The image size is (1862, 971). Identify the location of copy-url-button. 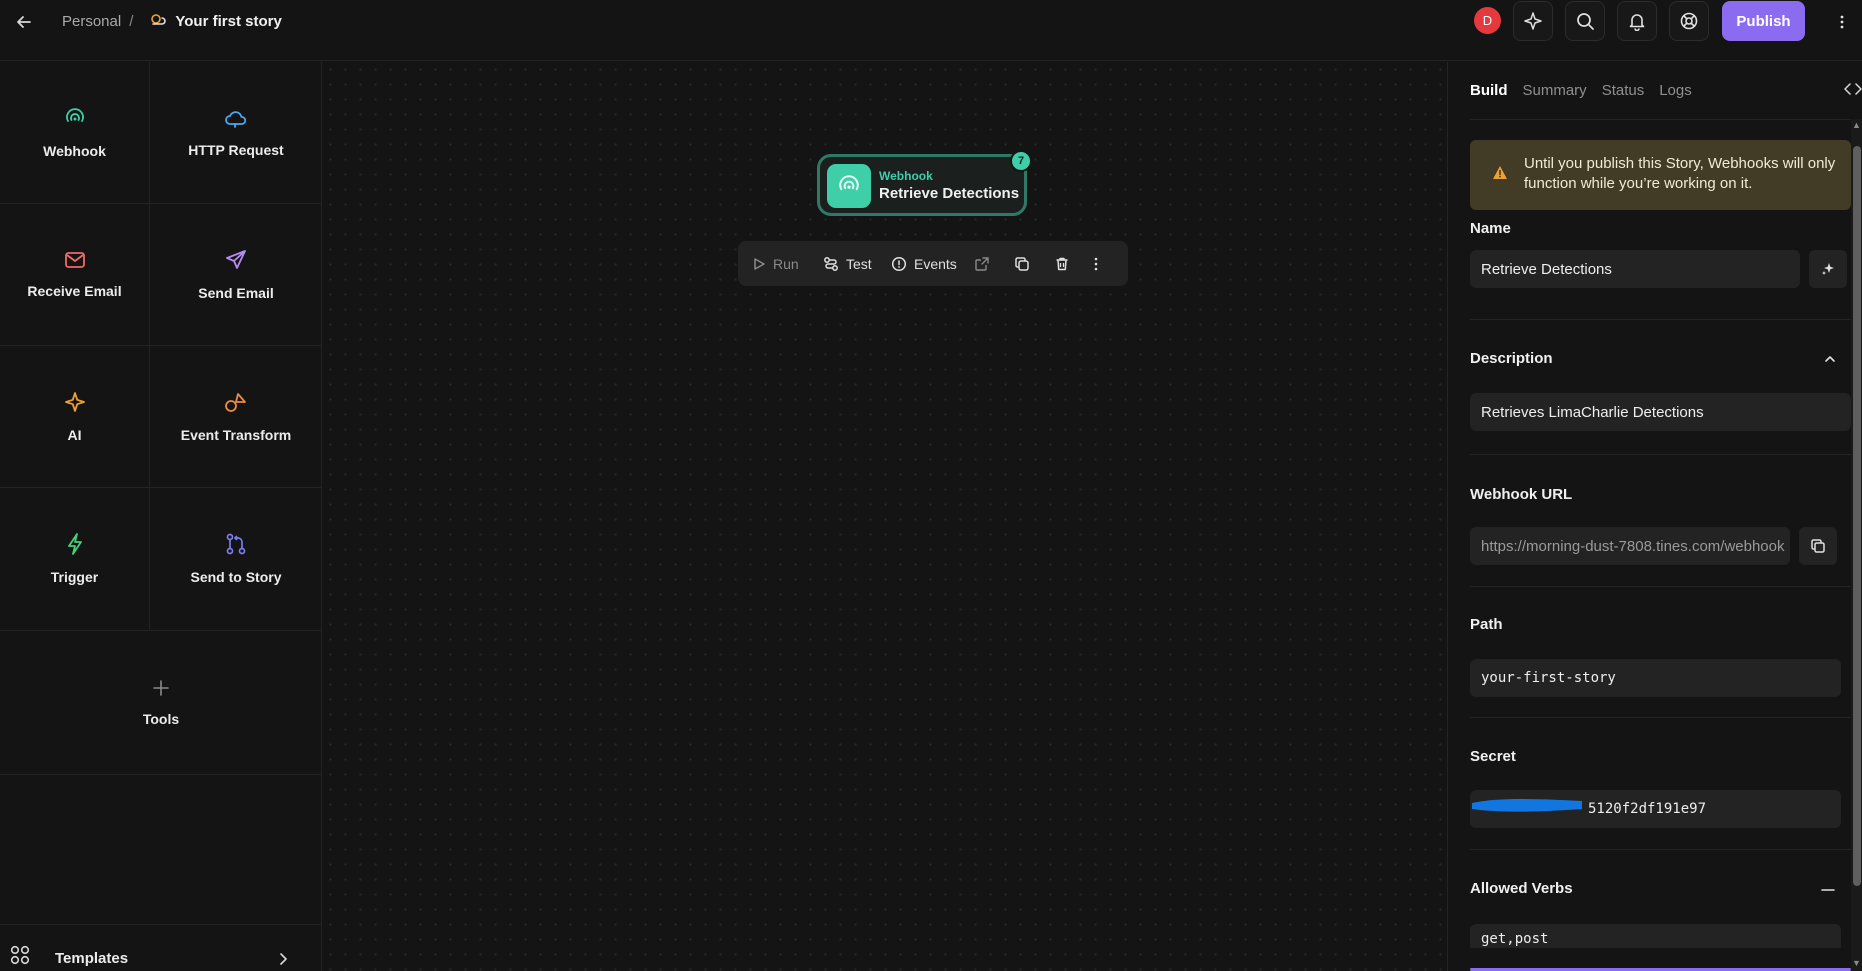
(1818, 546).